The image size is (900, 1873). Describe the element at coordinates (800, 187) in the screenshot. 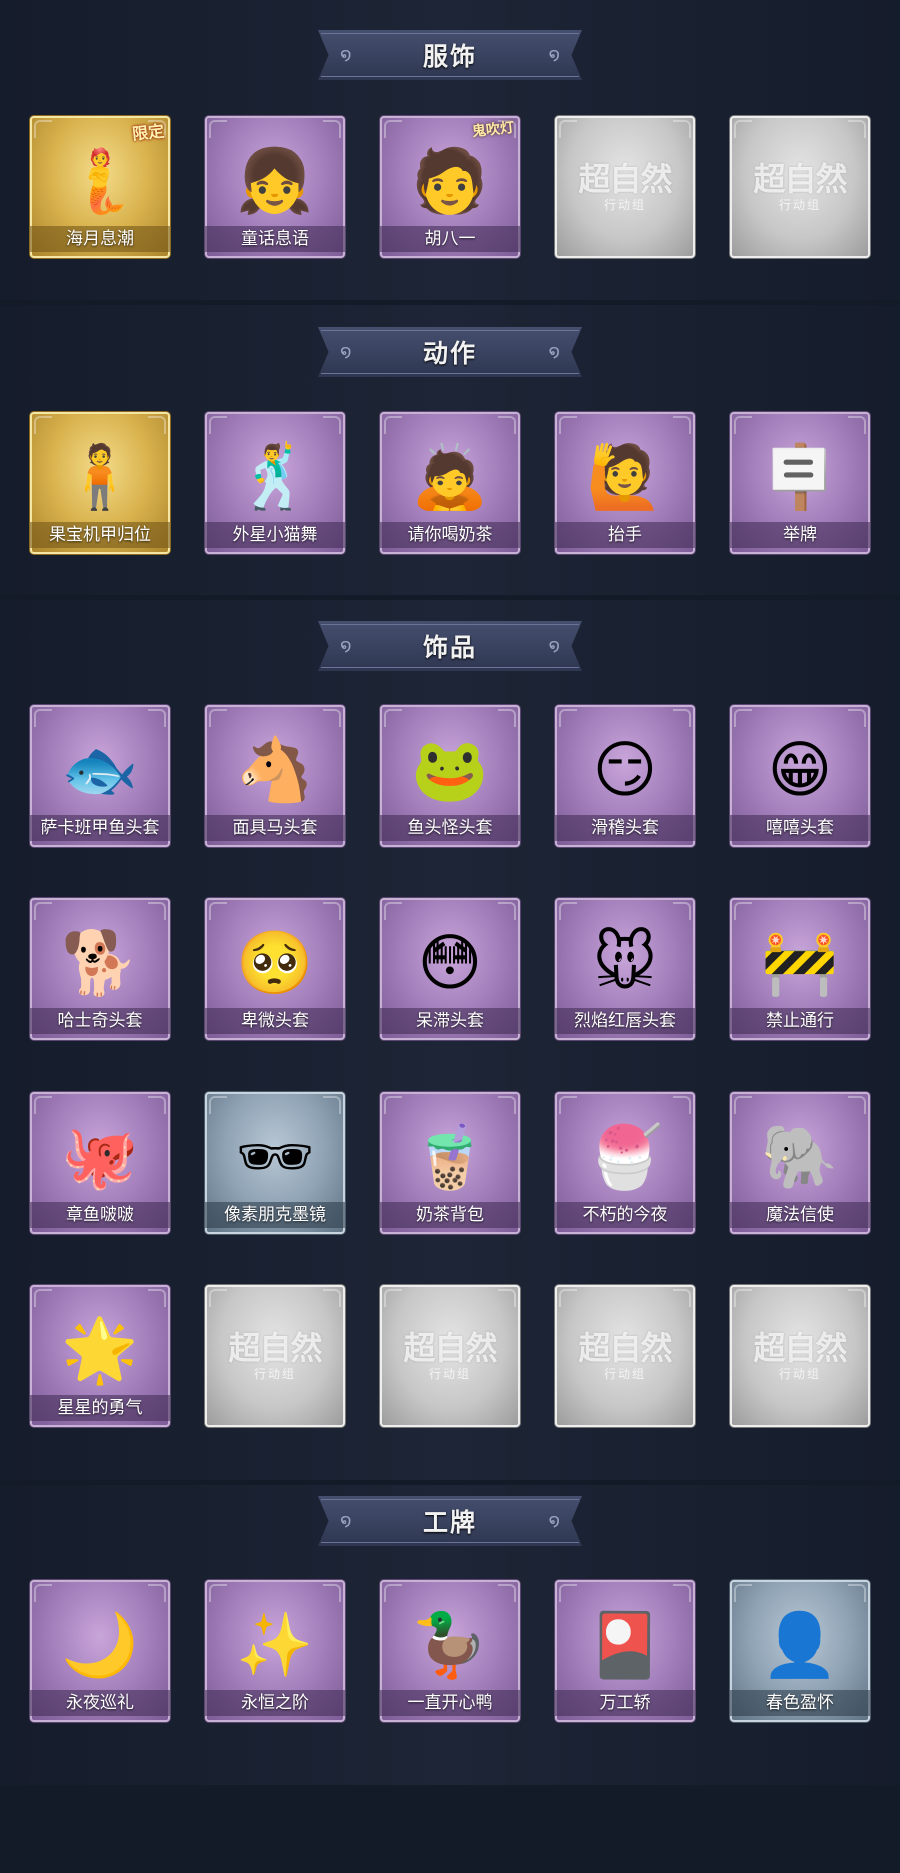

I see `clothing-card-5: 超自然 行动组` at that location.